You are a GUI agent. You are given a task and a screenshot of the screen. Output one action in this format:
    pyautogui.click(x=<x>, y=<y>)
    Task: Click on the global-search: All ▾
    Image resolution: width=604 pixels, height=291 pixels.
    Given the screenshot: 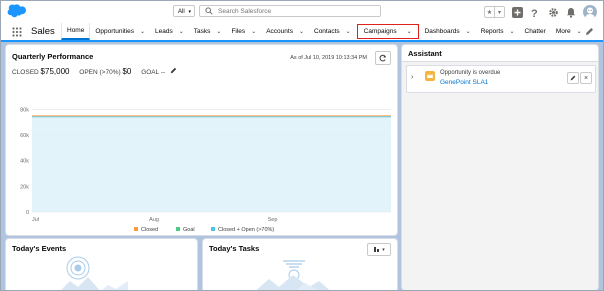 What is the action you would take?
    pyautogui.click(x=277, y=12)
    